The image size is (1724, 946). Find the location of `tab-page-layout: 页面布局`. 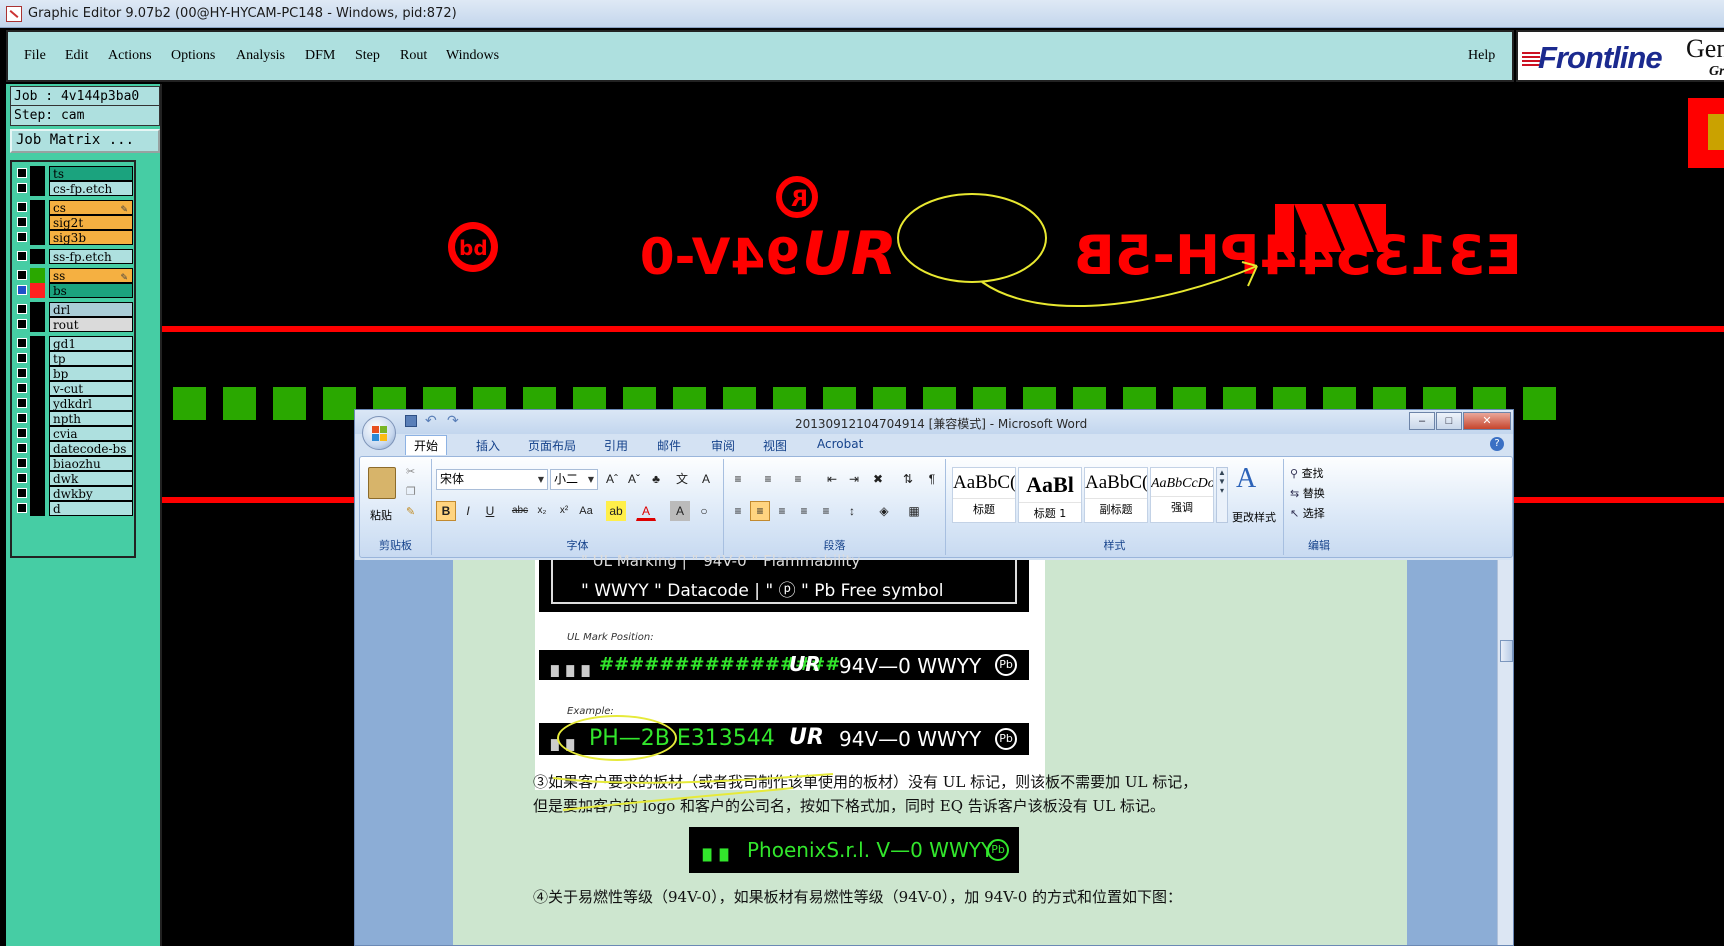

tab-page-layout: 页面布局 is located at coordinates (552, 445).